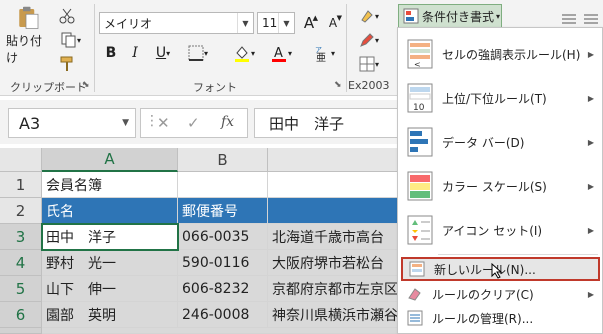 The image size is (603, 334). What do you see at coordinates (494, 186) in the screenshot?
I see `menu-item-label: カラー スケール(S)` at bounding box center [494, 186].